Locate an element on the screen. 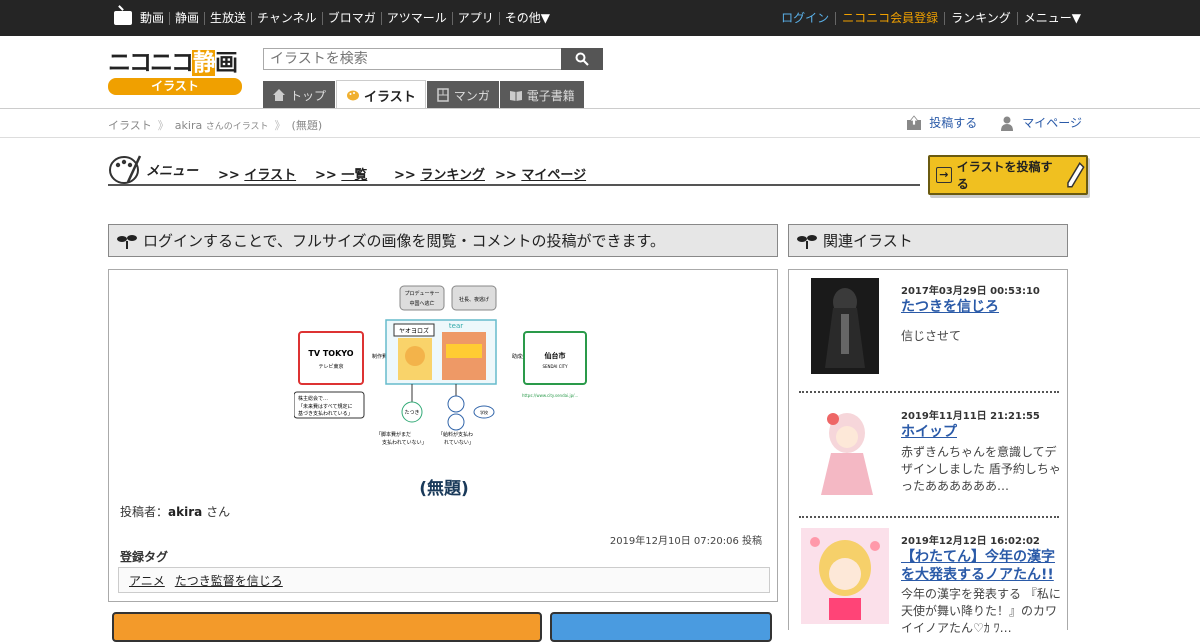 The height and width of the screenshot is (642, 1200). nav-blomaga: ブロマガ is located at coordinates (351, 18).